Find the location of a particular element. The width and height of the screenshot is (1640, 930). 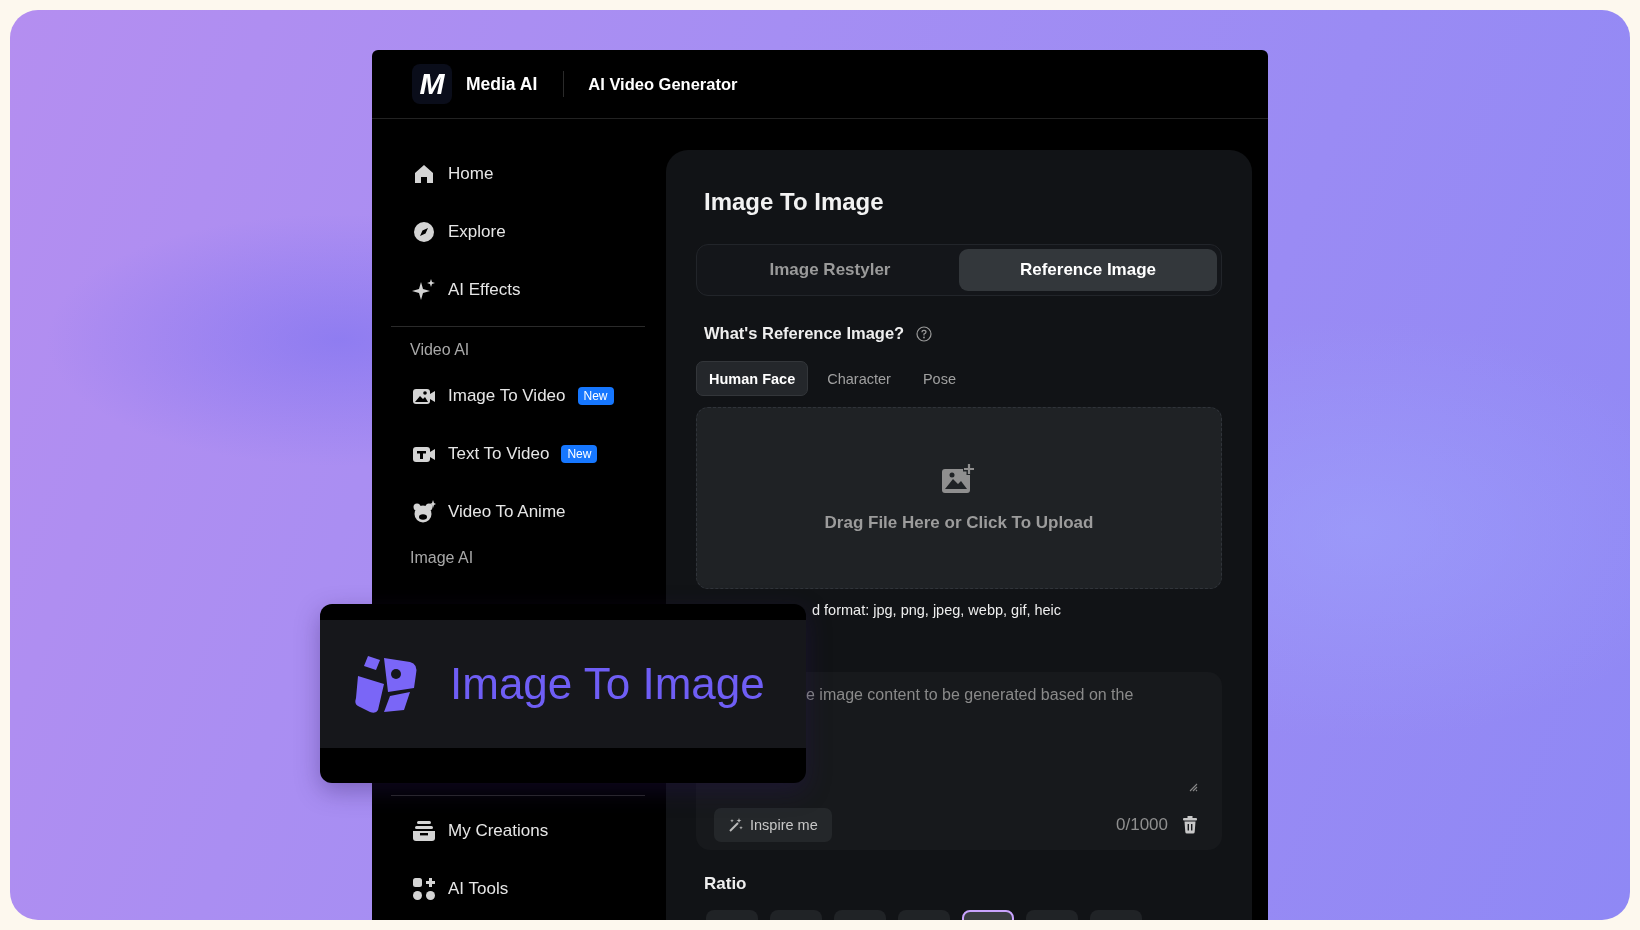

section-heading: Image AI is located at coordinates (442, 558).